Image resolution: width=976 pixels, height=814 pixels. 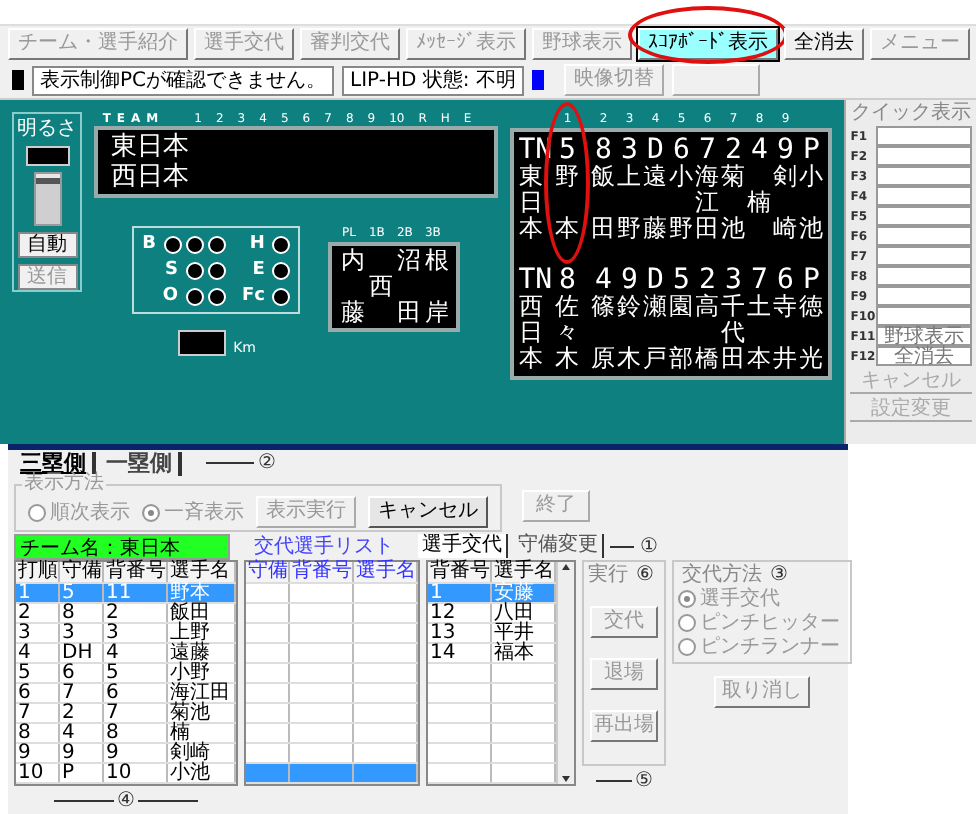 I want to click on dialog-button: キャンセル, so click(x=428, y=512).